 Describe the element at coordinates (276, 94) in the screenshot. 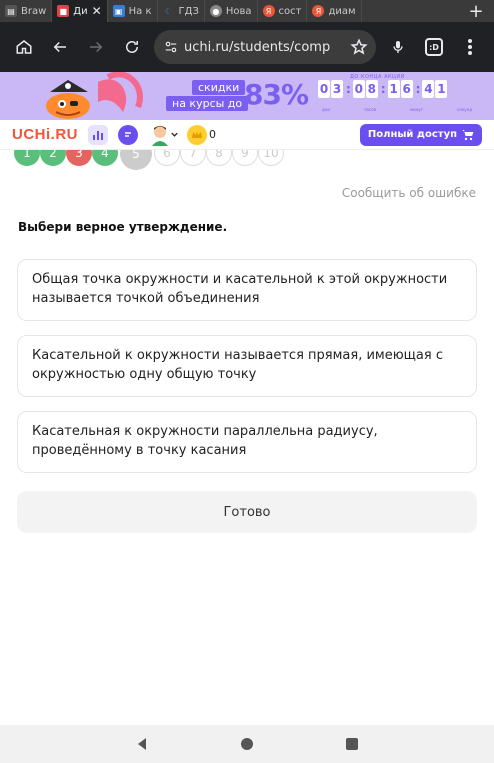

I see `promo-percent: 83%` at that location.